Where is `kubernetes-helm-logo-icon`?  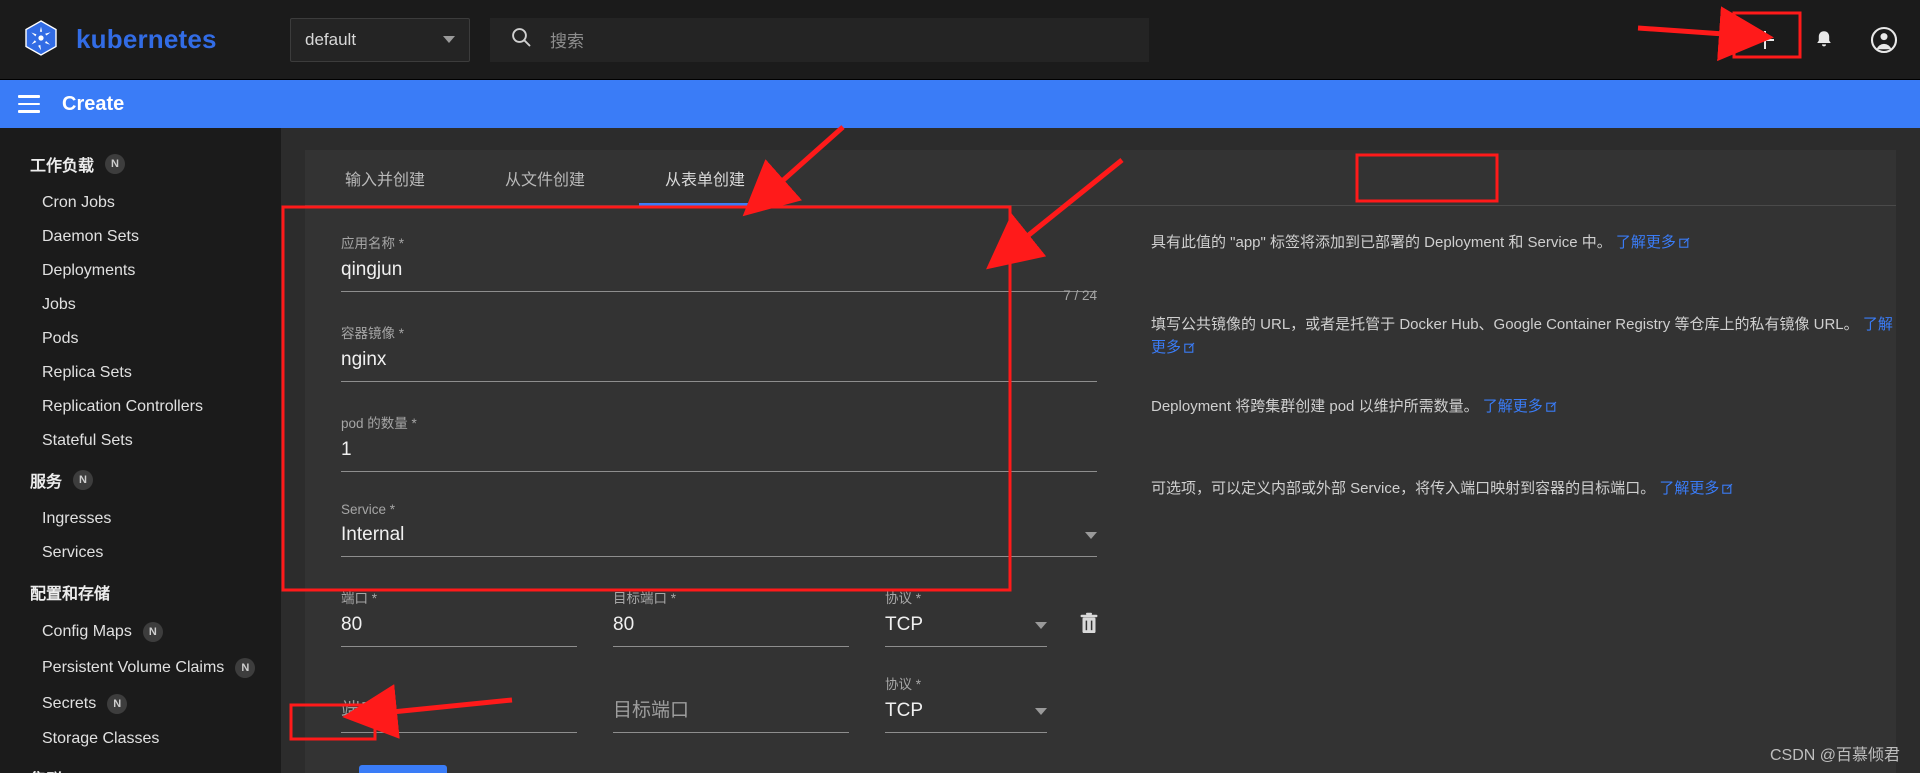 kubernetes-helm-logo-icon is located at coordinates (41, 40).